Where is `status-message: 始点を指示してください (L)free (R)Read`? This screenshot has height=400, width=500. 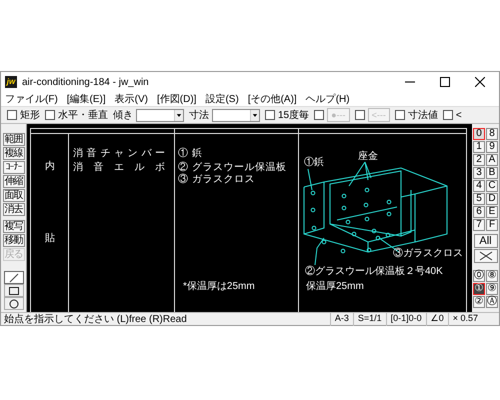 status-message: 始点を指示してください (L)free (R)Read is located at coordinates (96, 319).